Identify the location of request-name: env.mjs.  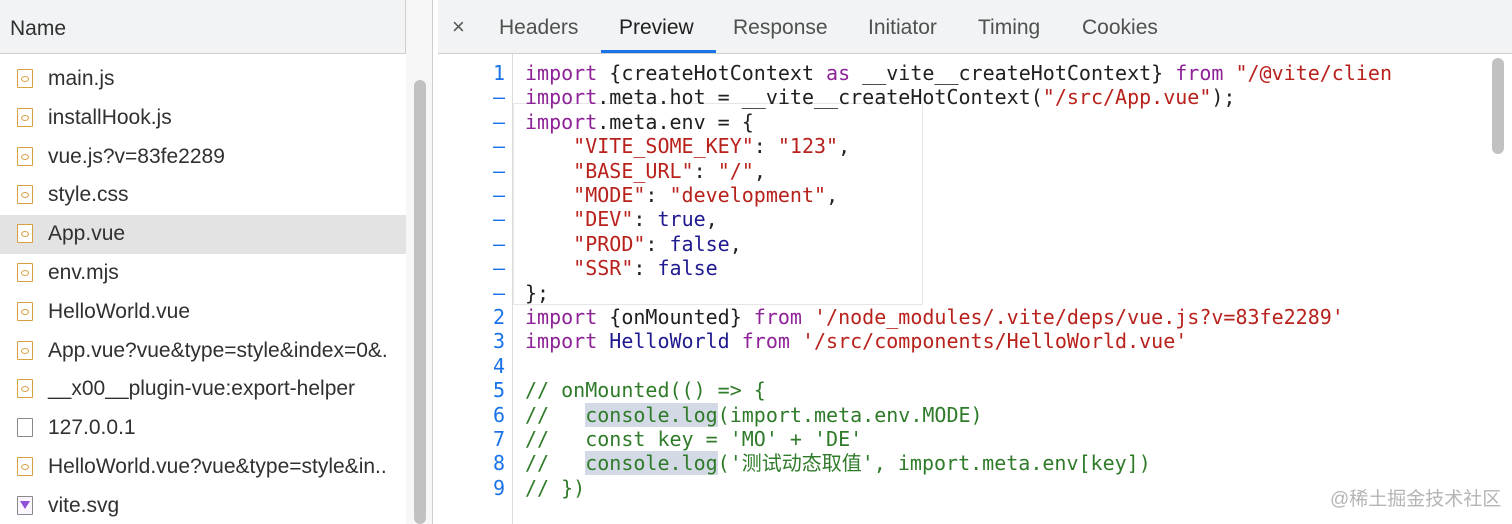
(83, 272).